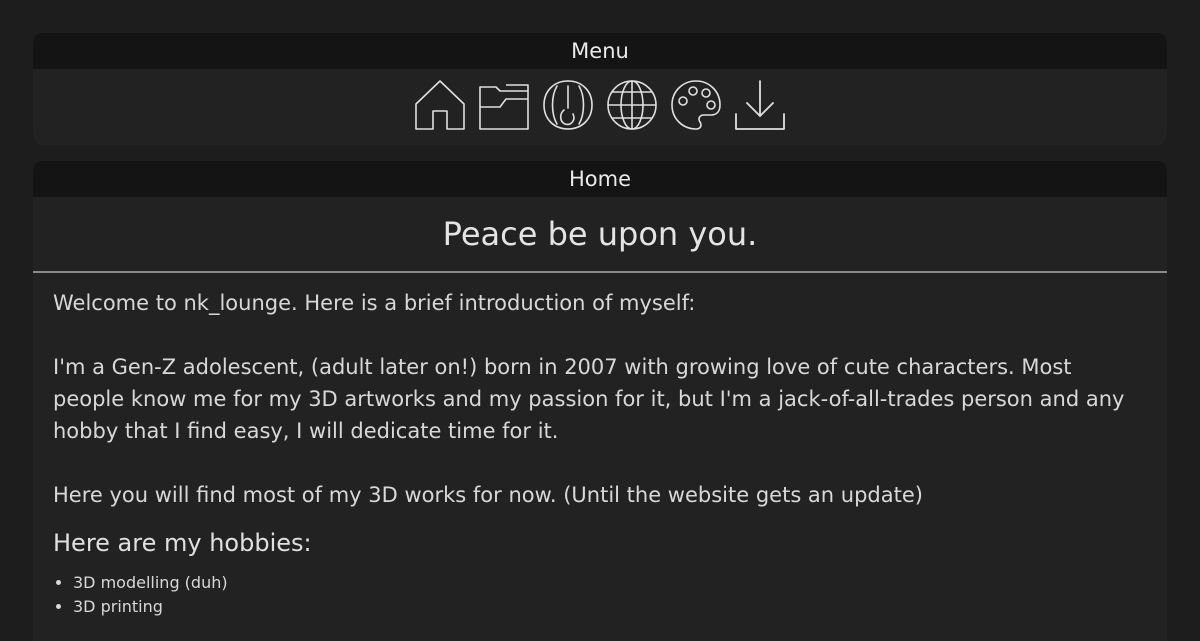 This screenshot has width=1200, height=641. I want to click on 3d-icon, so click(568, 105).